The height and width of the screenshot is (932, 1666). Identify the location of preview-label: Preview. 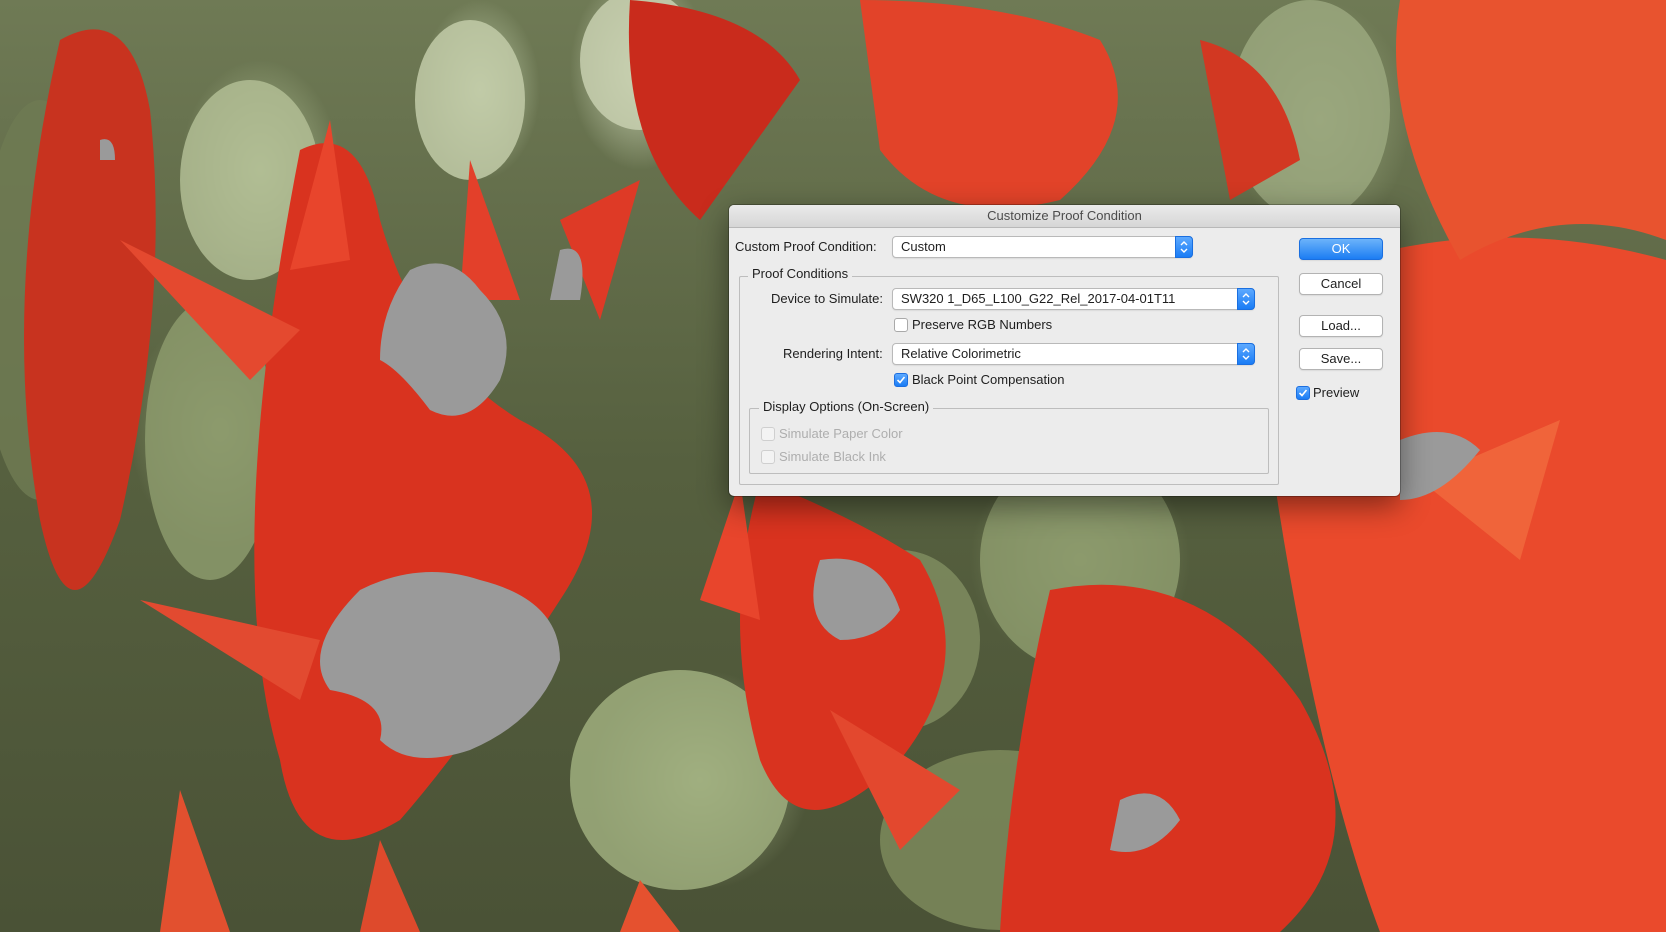
(1336, 392).